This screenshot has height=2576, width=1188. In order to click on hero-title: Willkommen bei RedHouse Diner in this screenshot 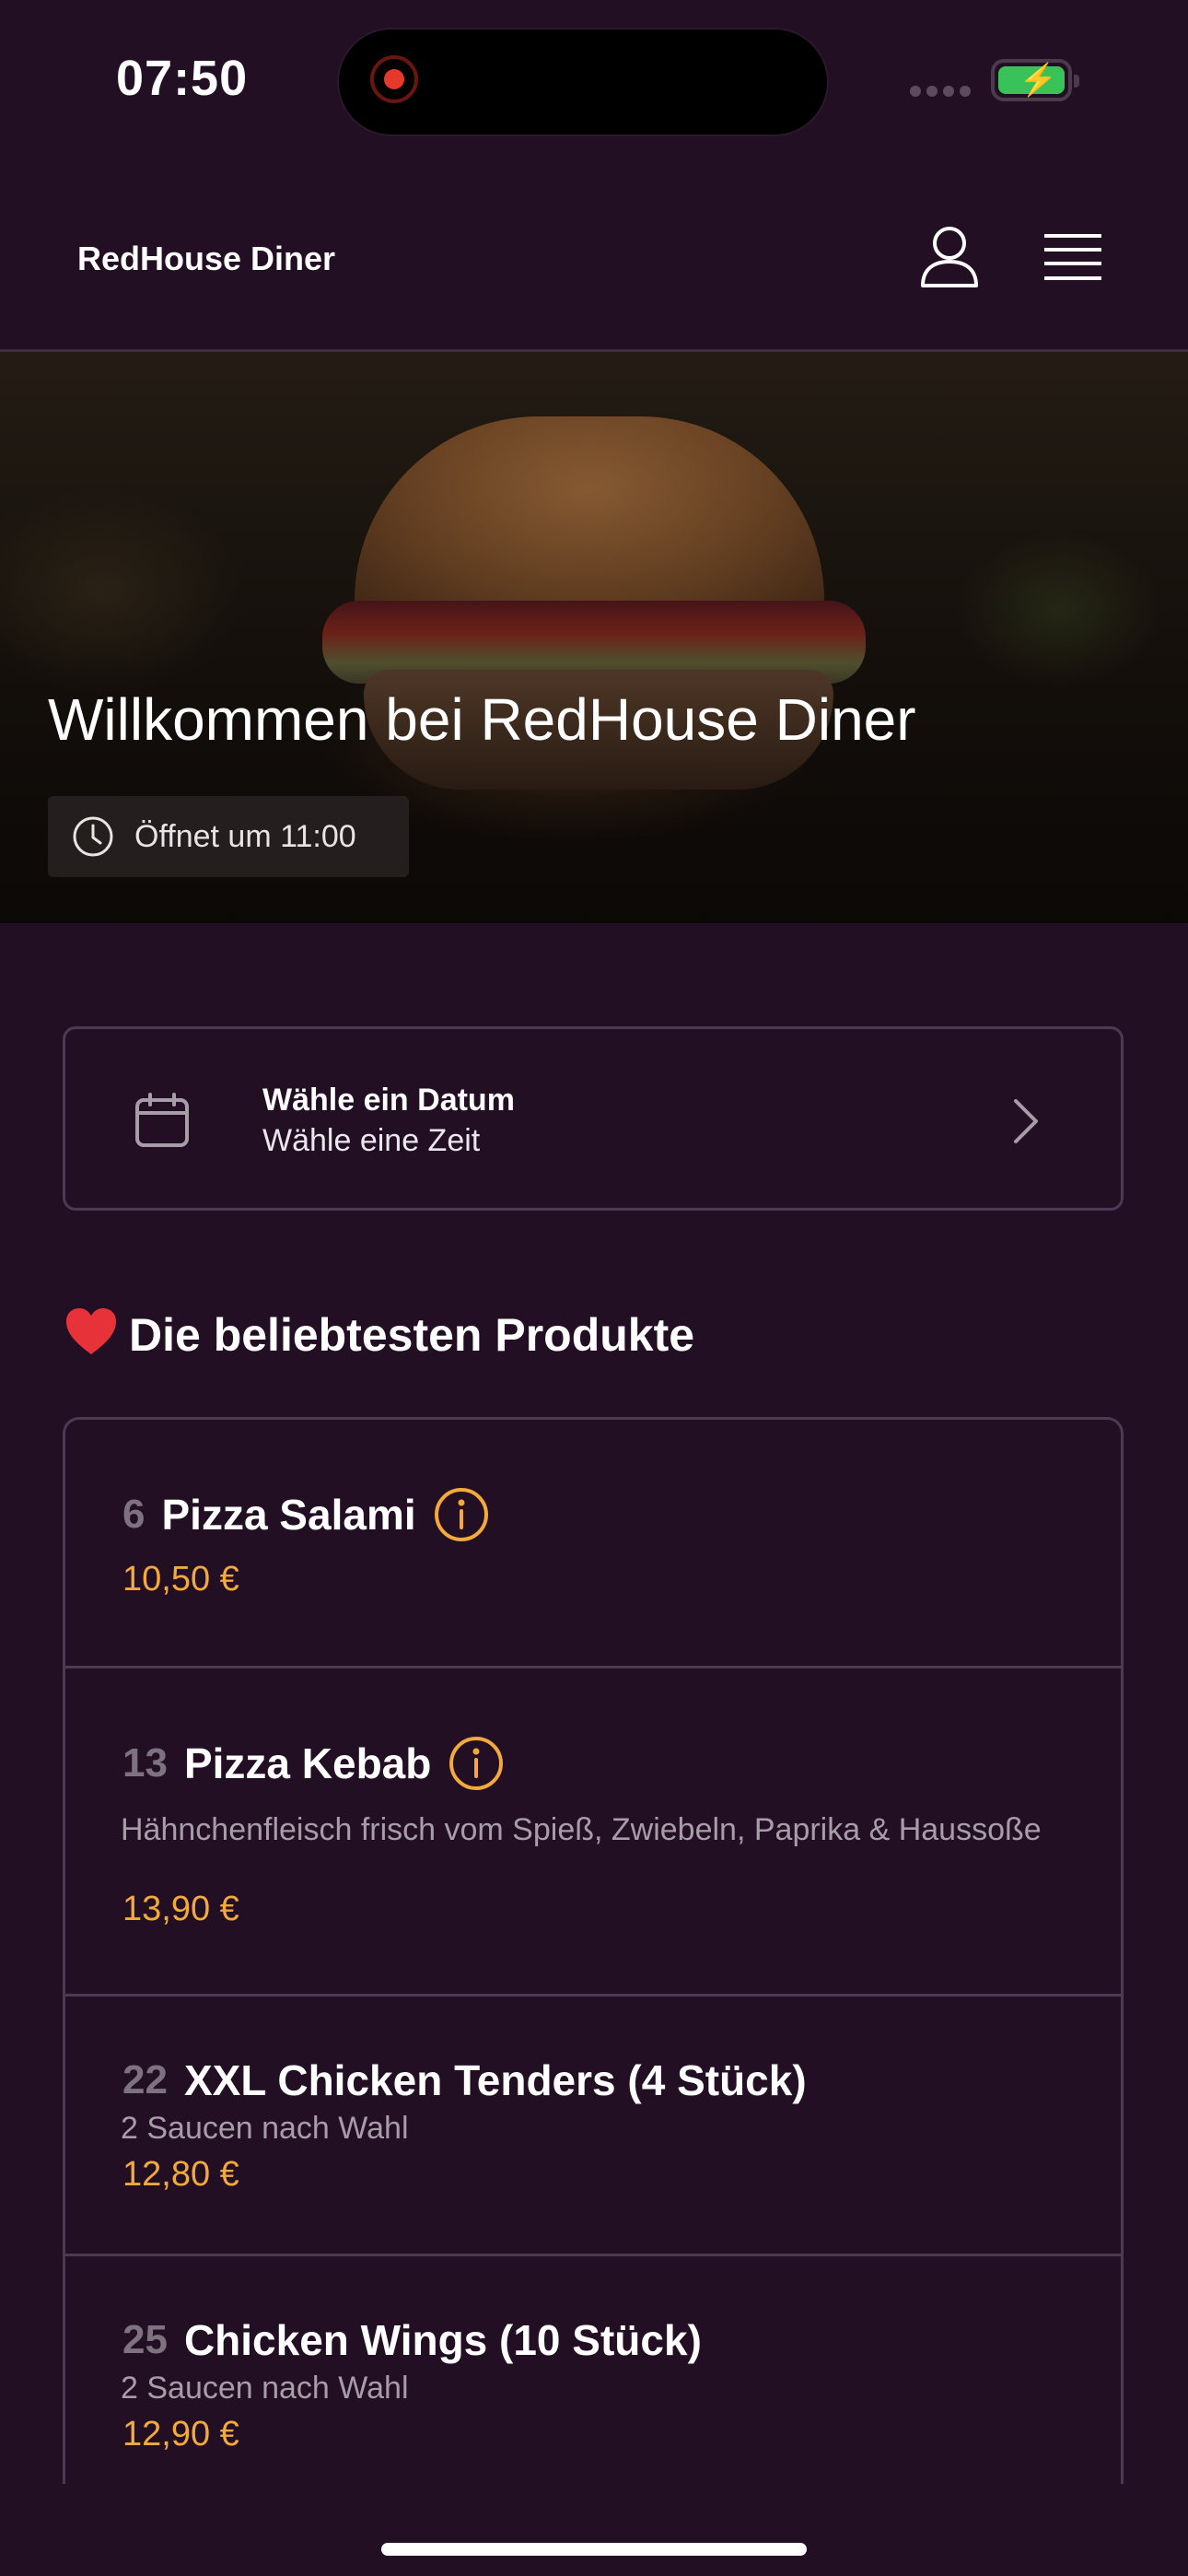, I will do `click(482, 720)`.